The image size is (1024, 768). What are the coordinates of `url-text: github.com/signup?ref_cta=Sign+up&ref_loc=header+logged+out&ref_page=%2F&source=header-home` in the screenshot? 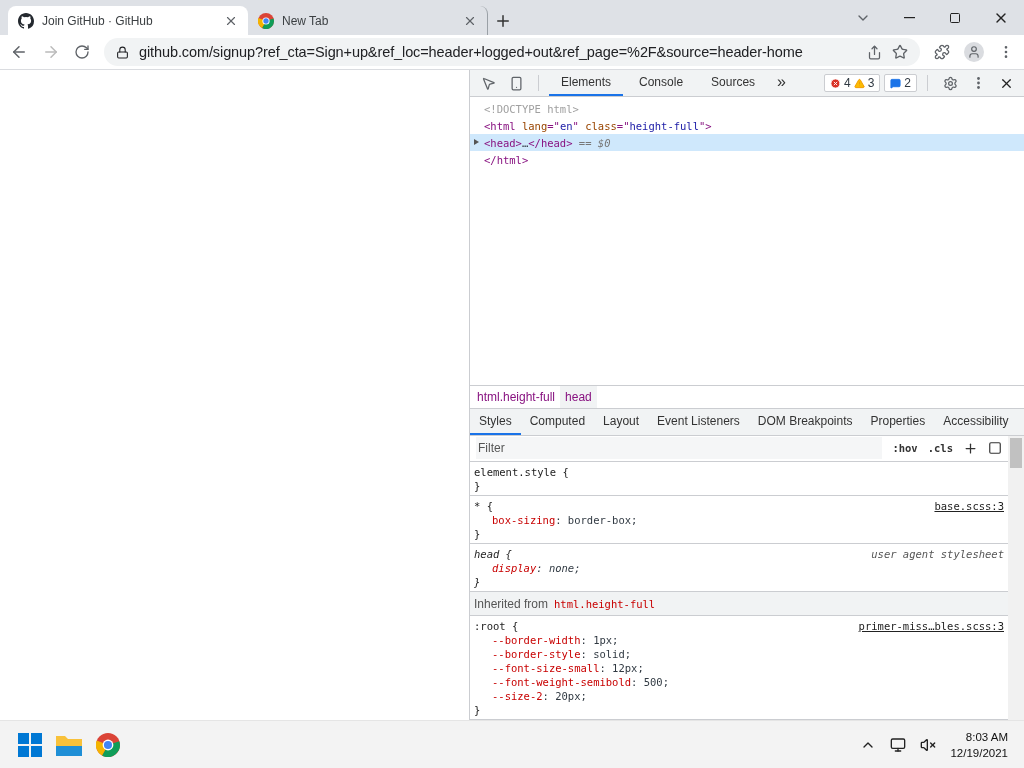 It's located at (471, 52).